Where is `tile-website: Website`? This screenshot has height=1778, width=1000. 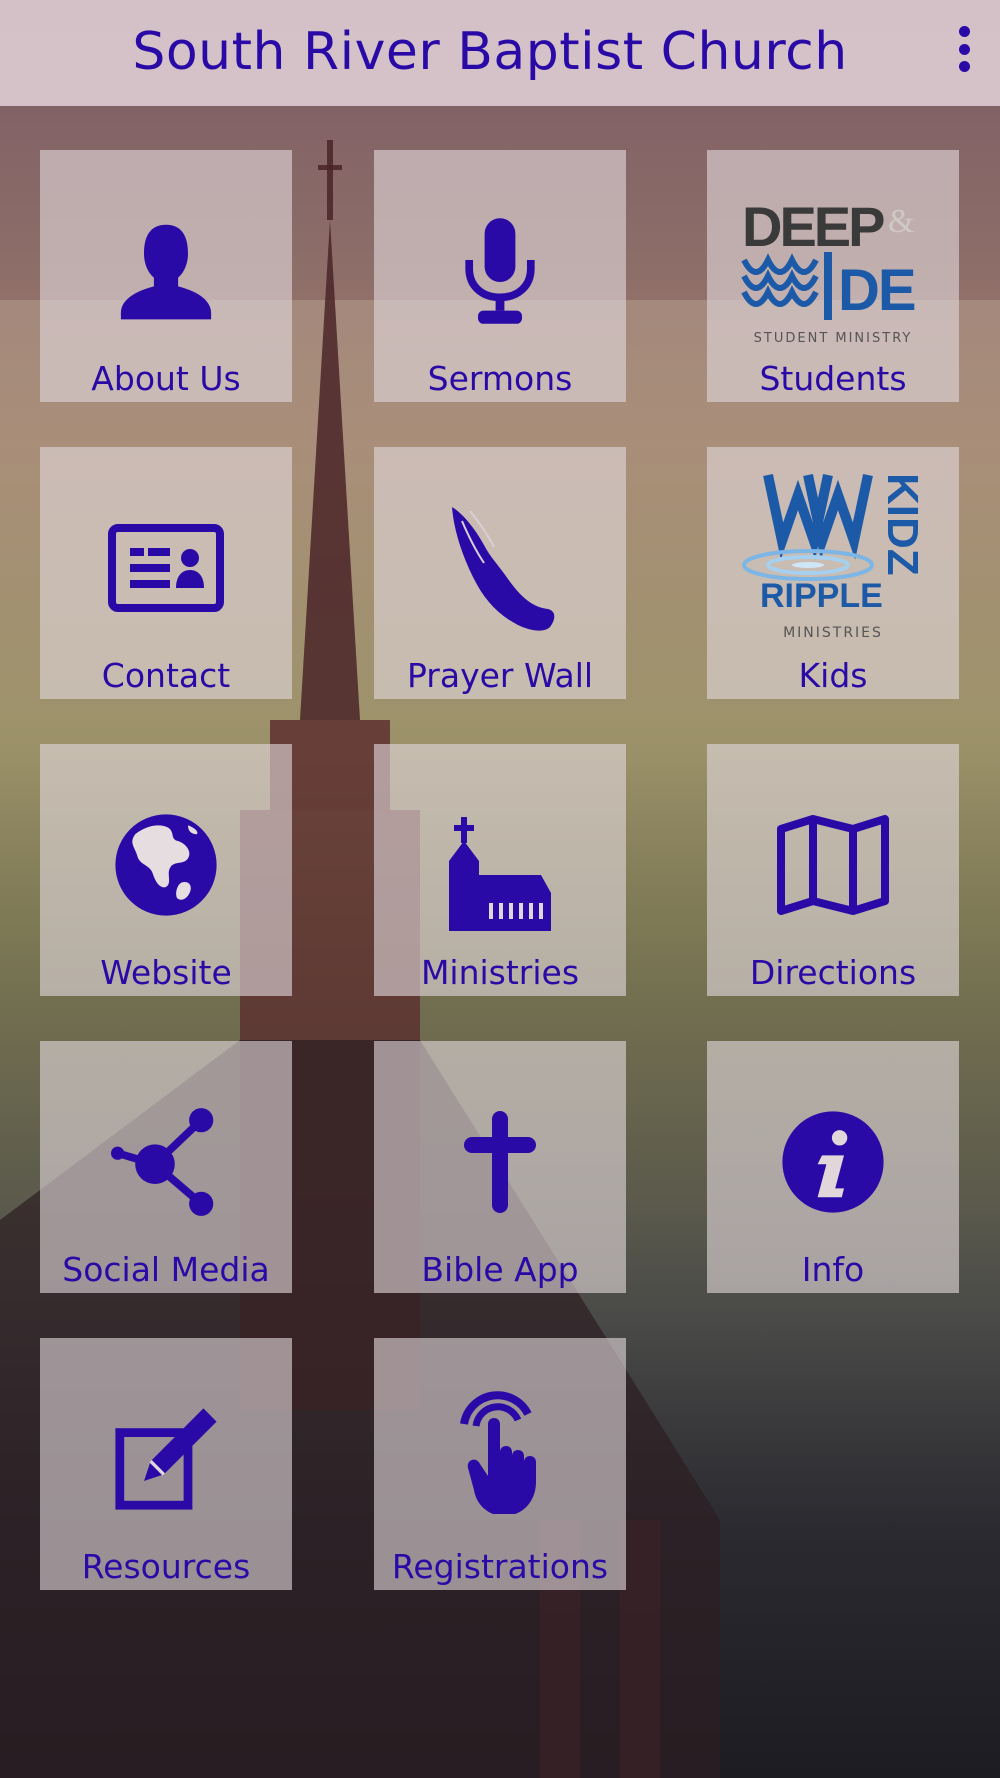
tile-website: Website is located at coordinates (166, 870).